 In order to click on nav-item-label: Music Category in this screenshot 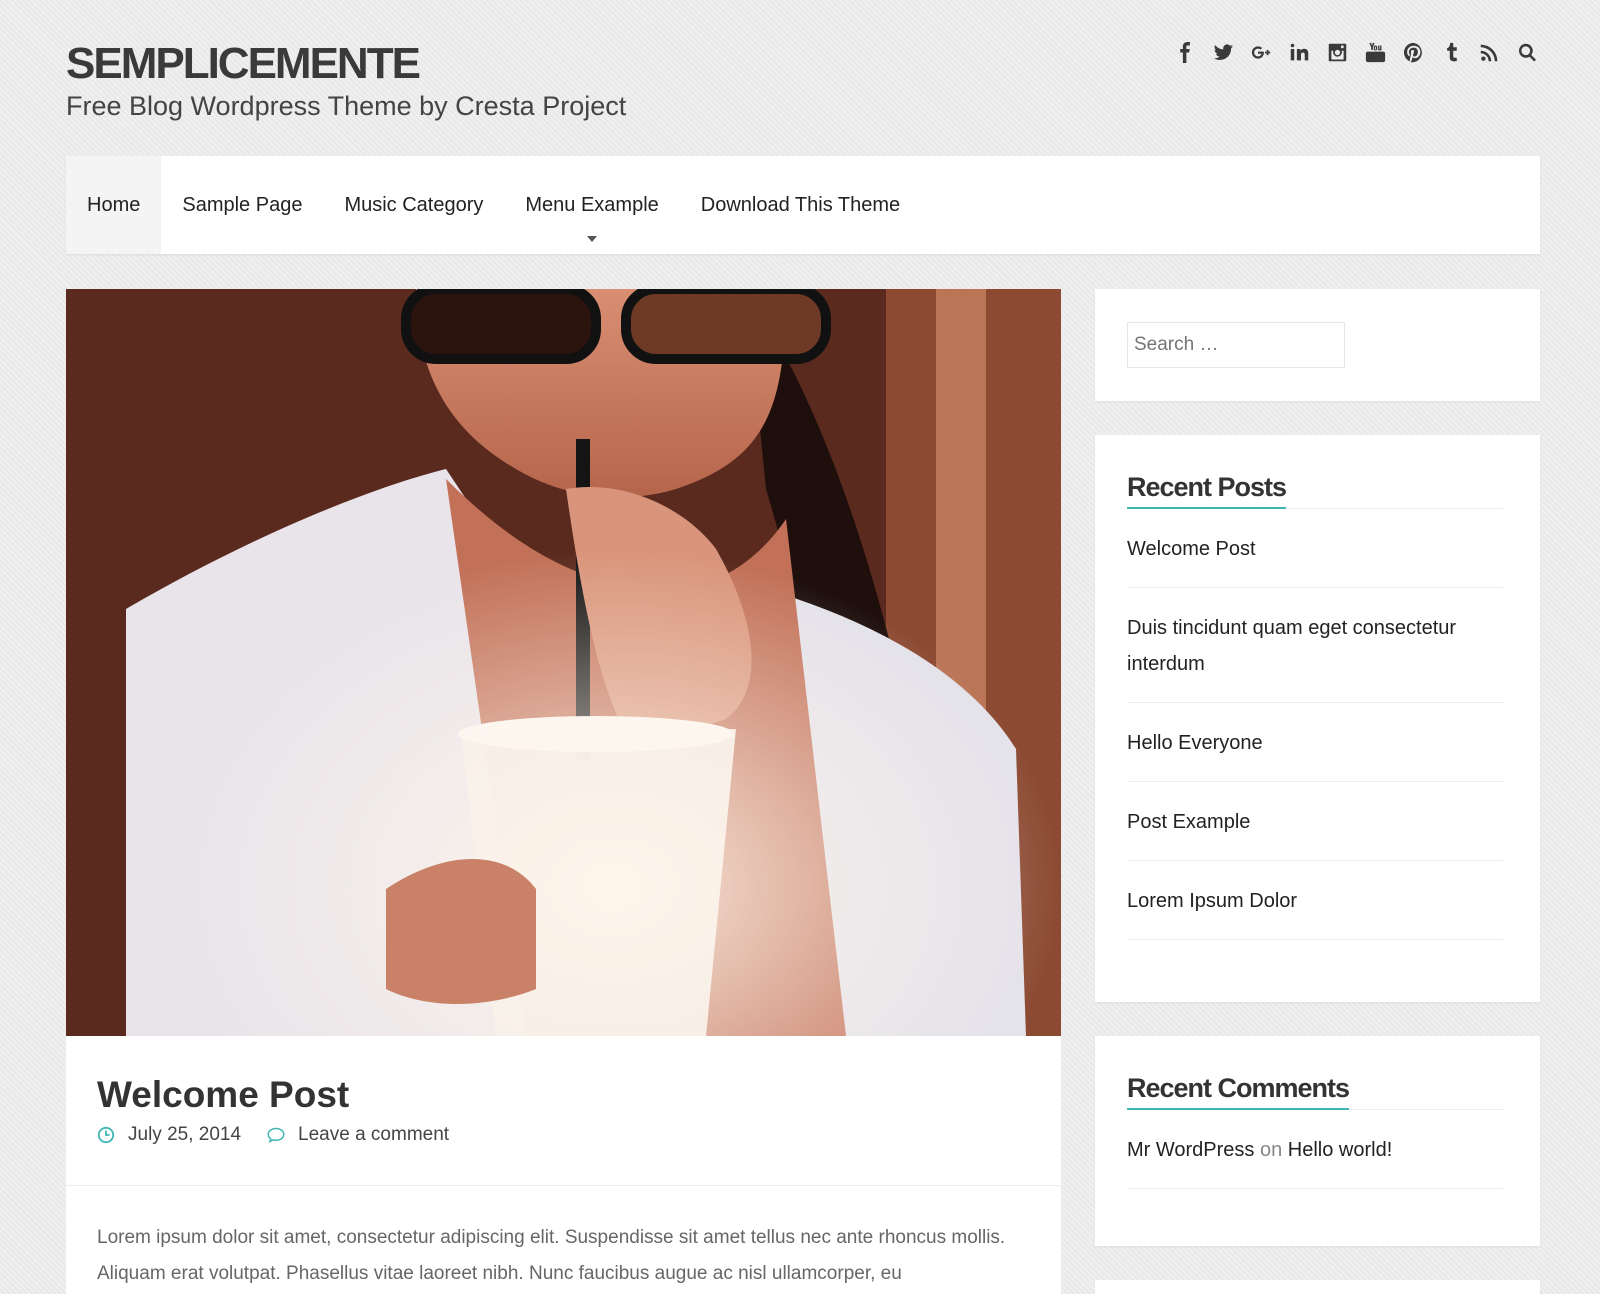, I will do `click(414, 204)`.